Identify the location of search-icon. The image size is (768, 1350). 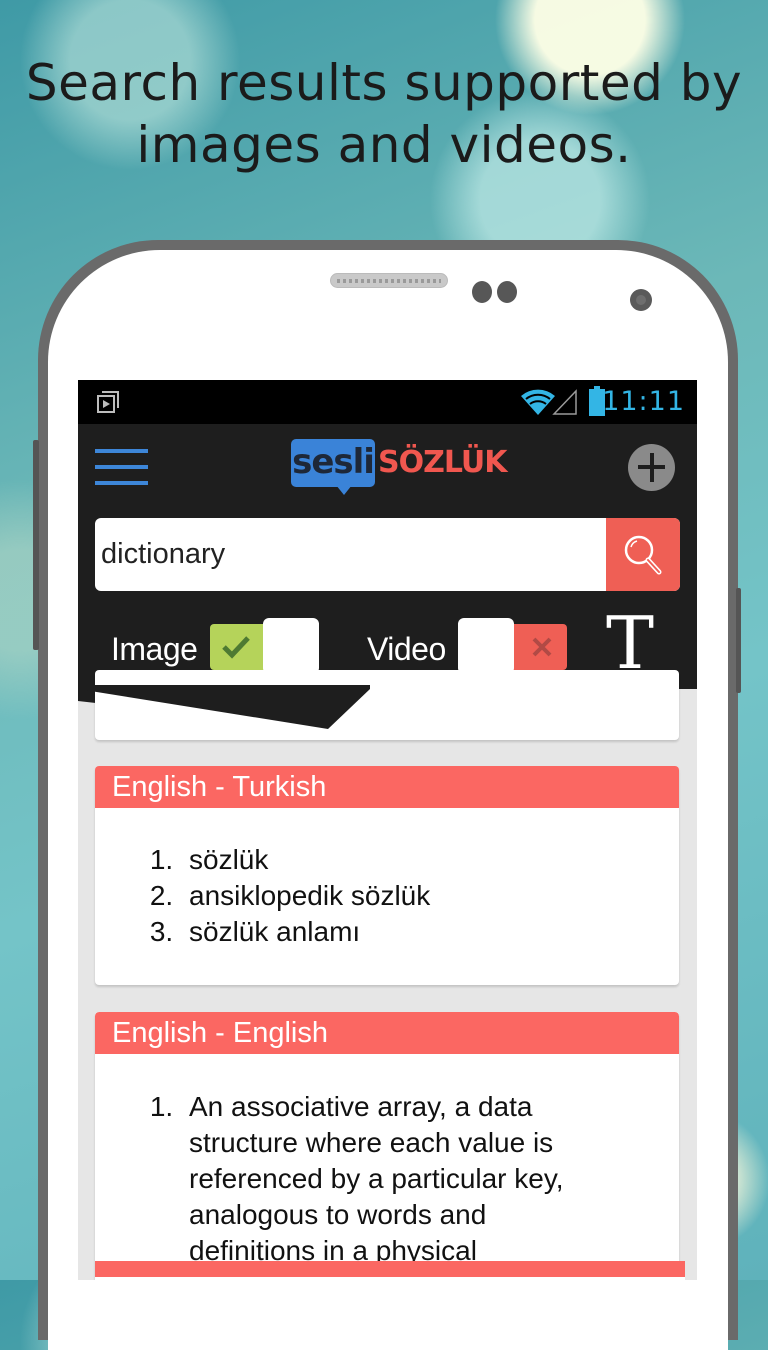
(643, 555).